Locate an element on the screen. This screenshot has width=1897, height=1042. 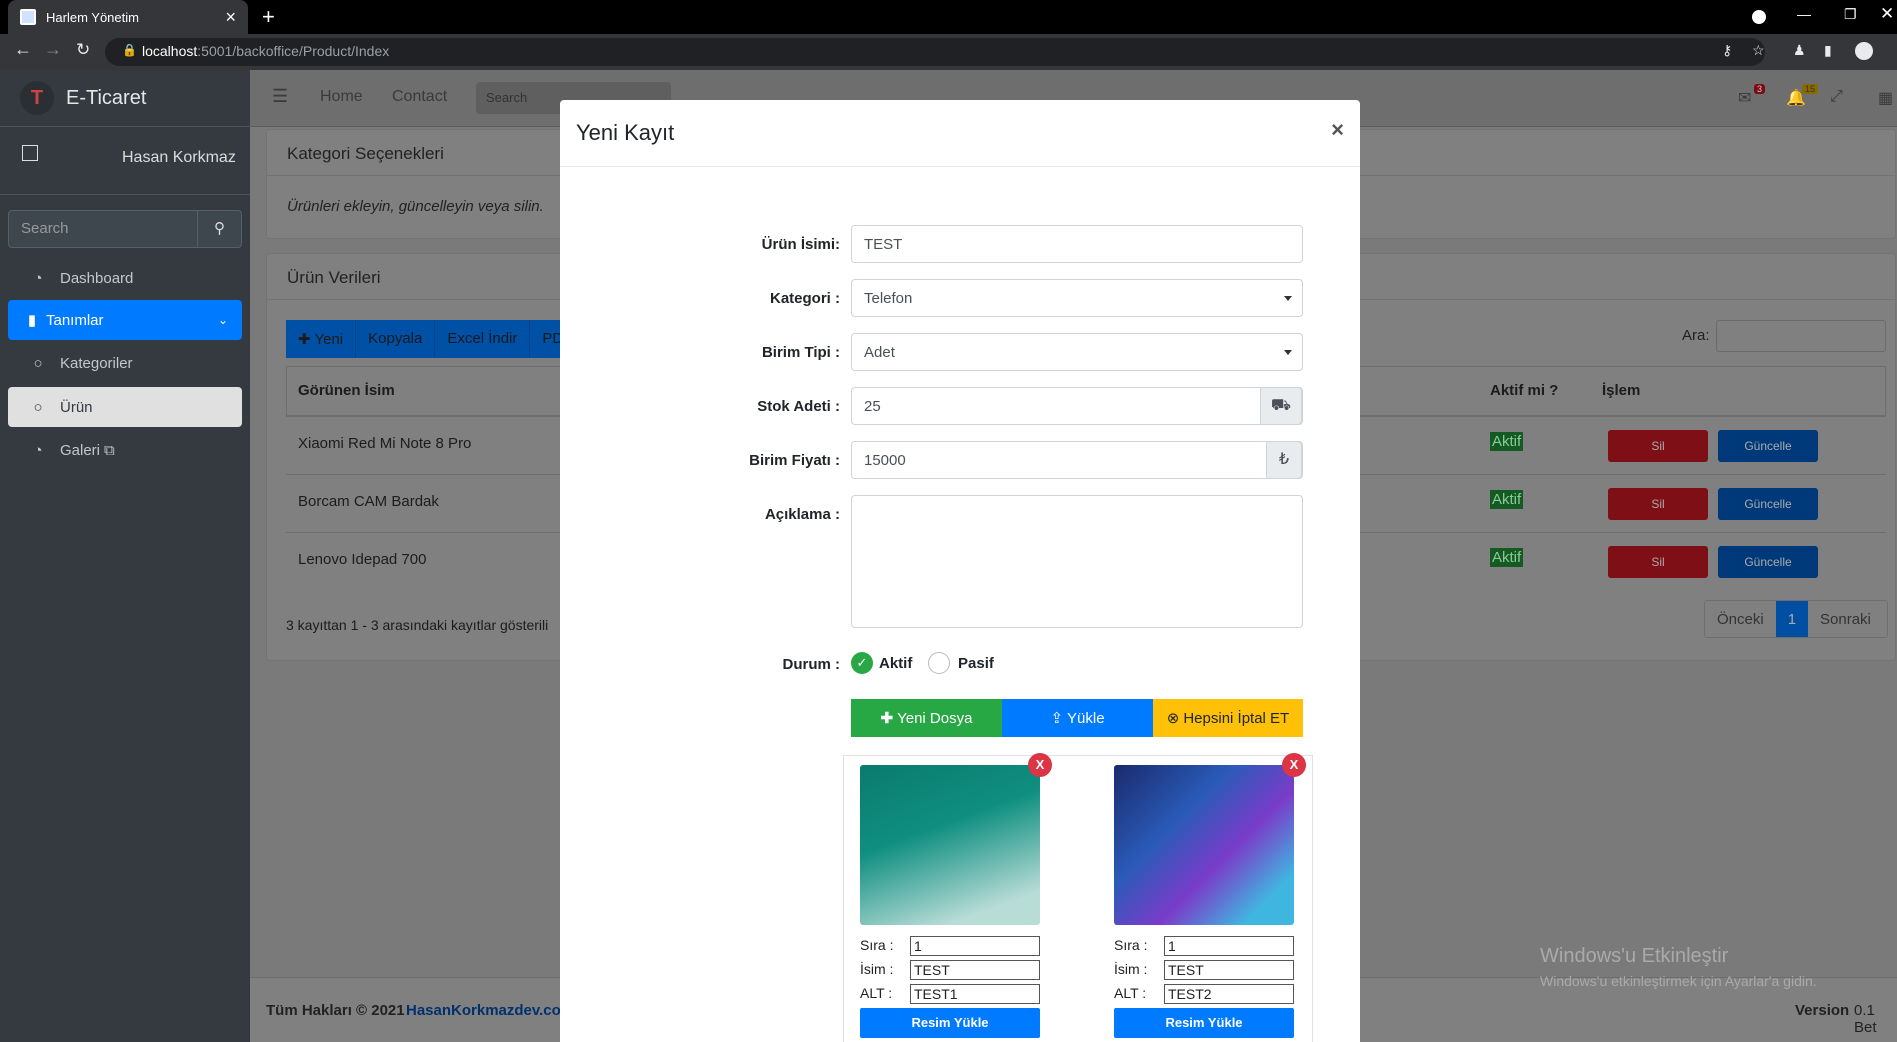
radio-passive-label: Pasif is located at coordinates (976, 663).